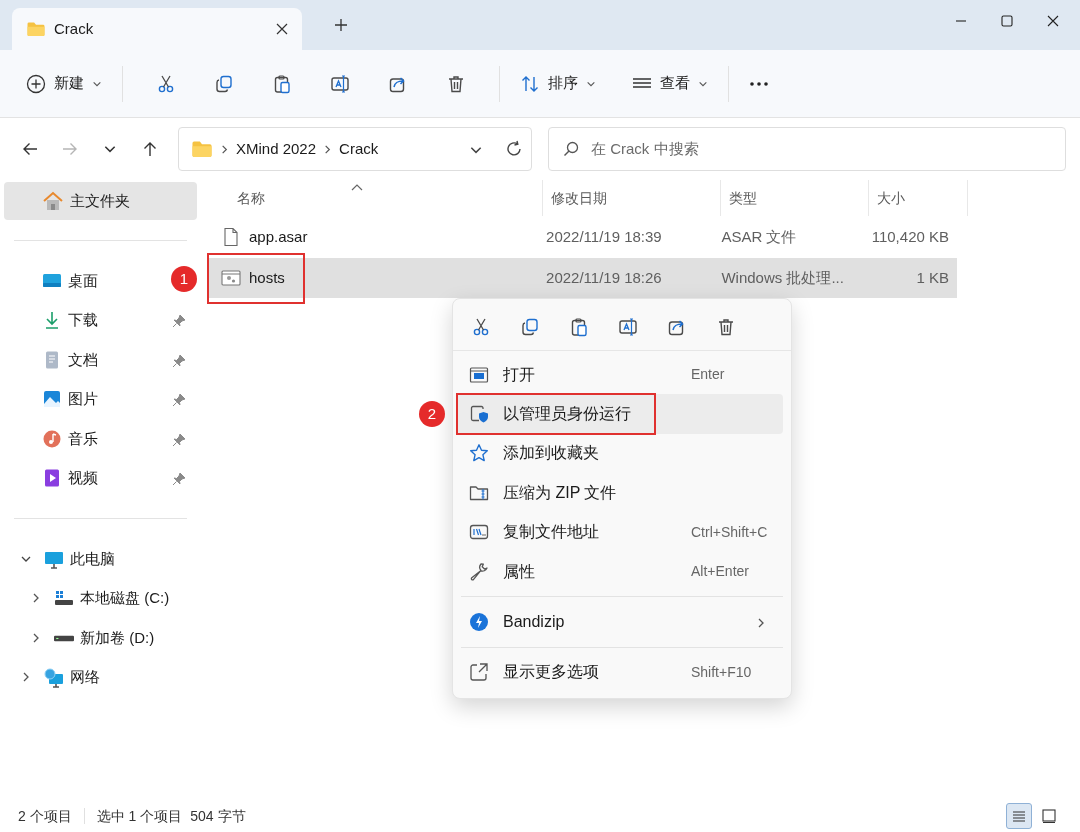 The image size is (1080, 832). Describe the element at coordinates (100, 598) in the screenshot. I see `tree-item: 本地磁盘 (C:)` at that location.